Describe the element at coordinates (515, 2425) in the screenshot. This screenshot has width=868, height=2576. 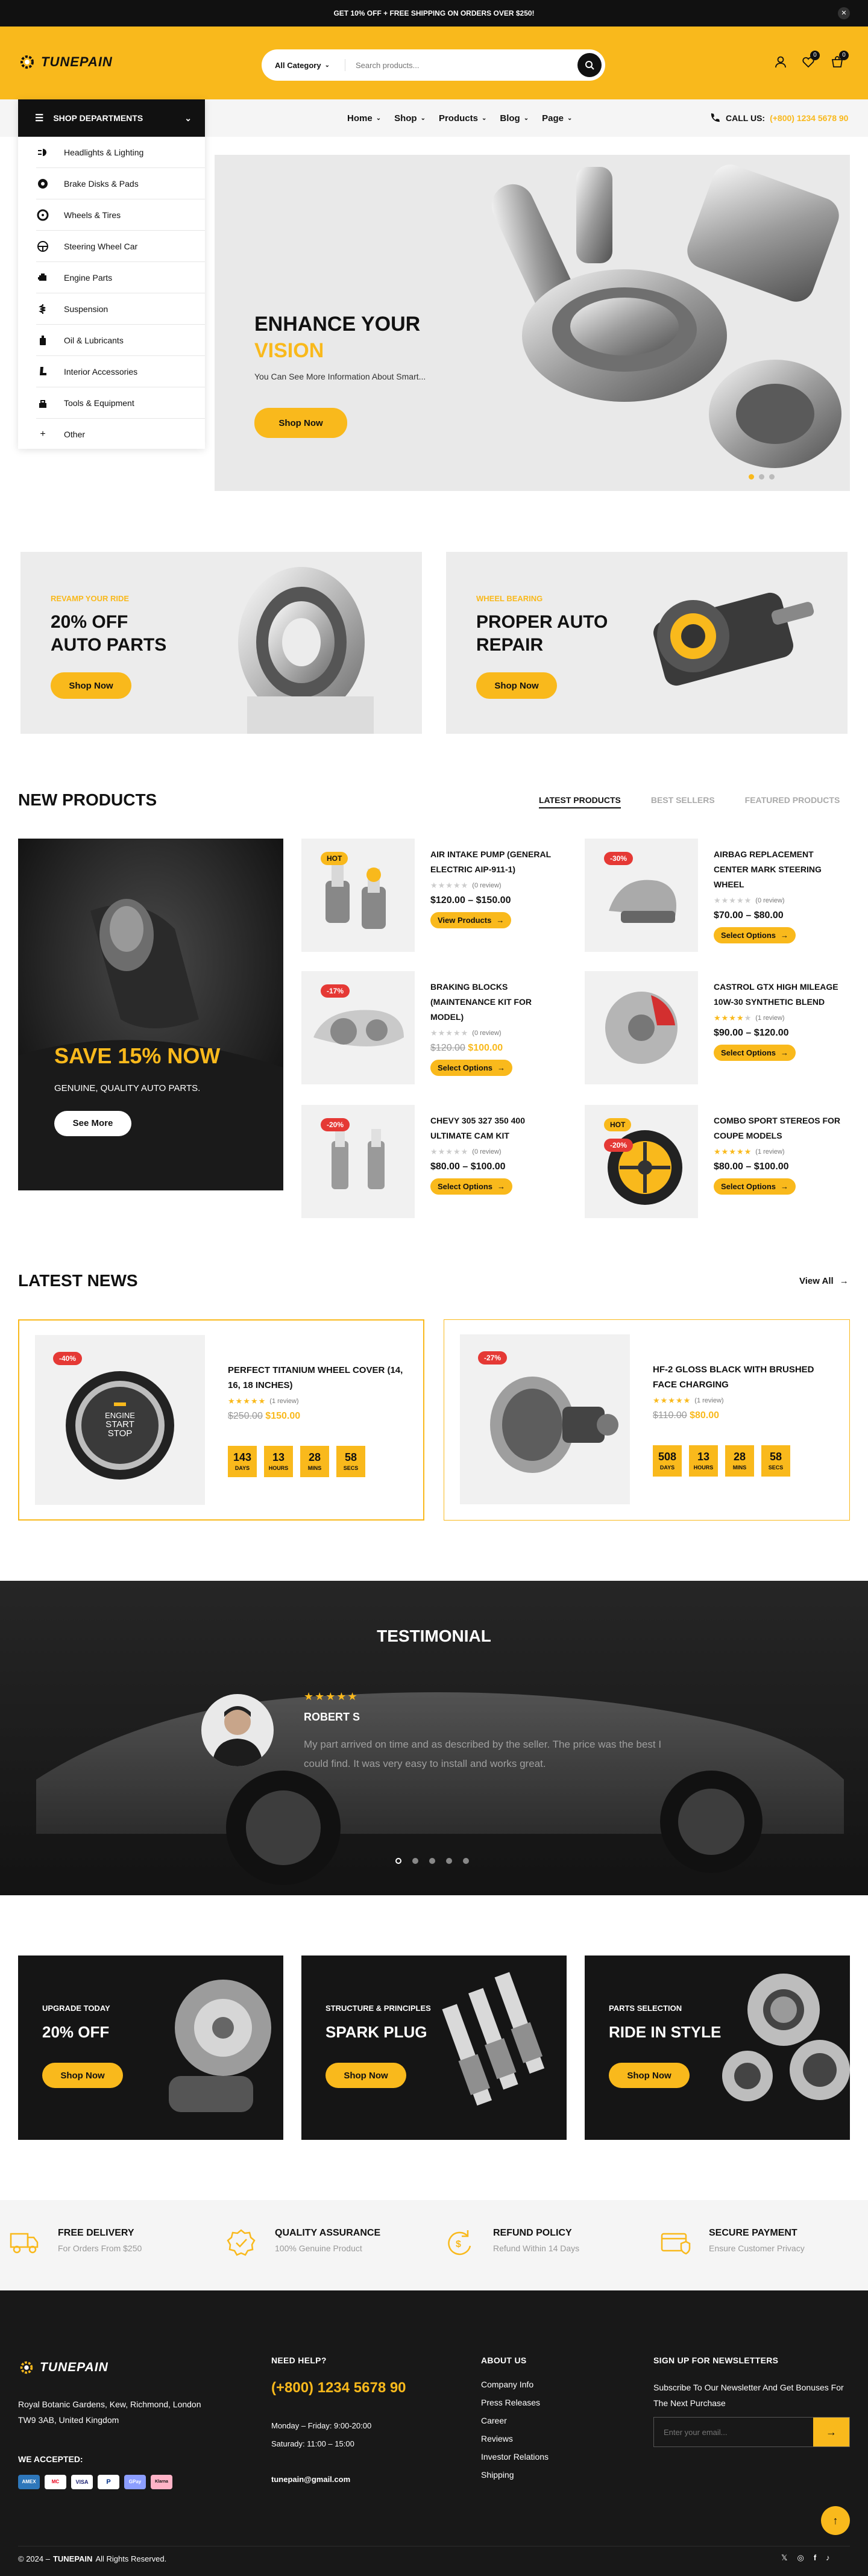
I see `footer-link-career: Career` at that location.